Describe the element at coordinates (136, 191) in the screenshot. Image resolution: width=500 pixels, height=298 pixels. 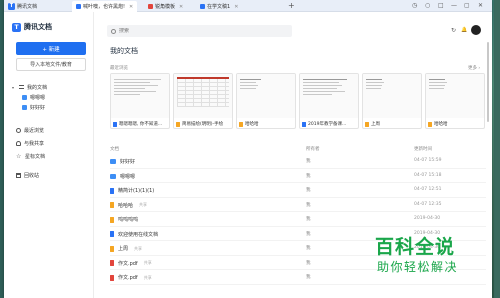
I see `item-name: 精简计(1)(1)(1)` at that location.